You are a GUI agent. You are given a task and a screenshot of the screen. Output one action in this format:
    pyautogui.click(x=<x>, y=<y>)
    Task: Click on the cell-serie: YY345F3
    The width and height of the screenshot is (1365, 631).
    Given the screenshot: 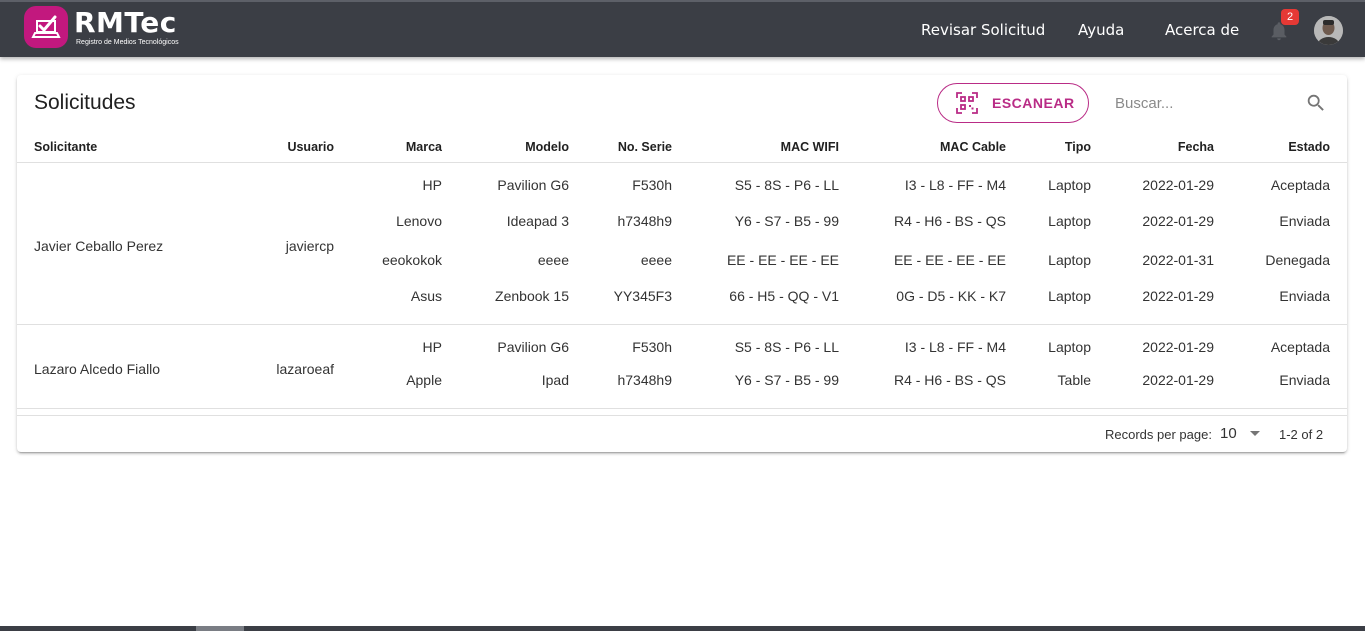 What is the action you would take?
    pyautogui.click(x=637, y=302)
    